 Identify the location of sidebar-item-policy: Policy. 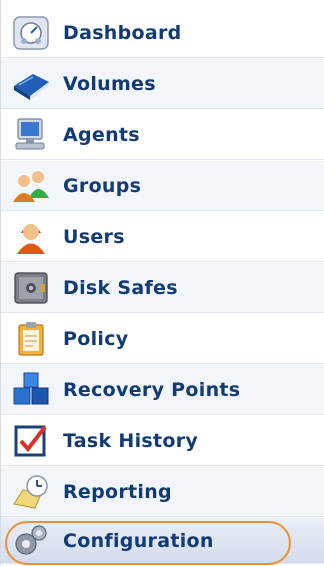
(162, 339).